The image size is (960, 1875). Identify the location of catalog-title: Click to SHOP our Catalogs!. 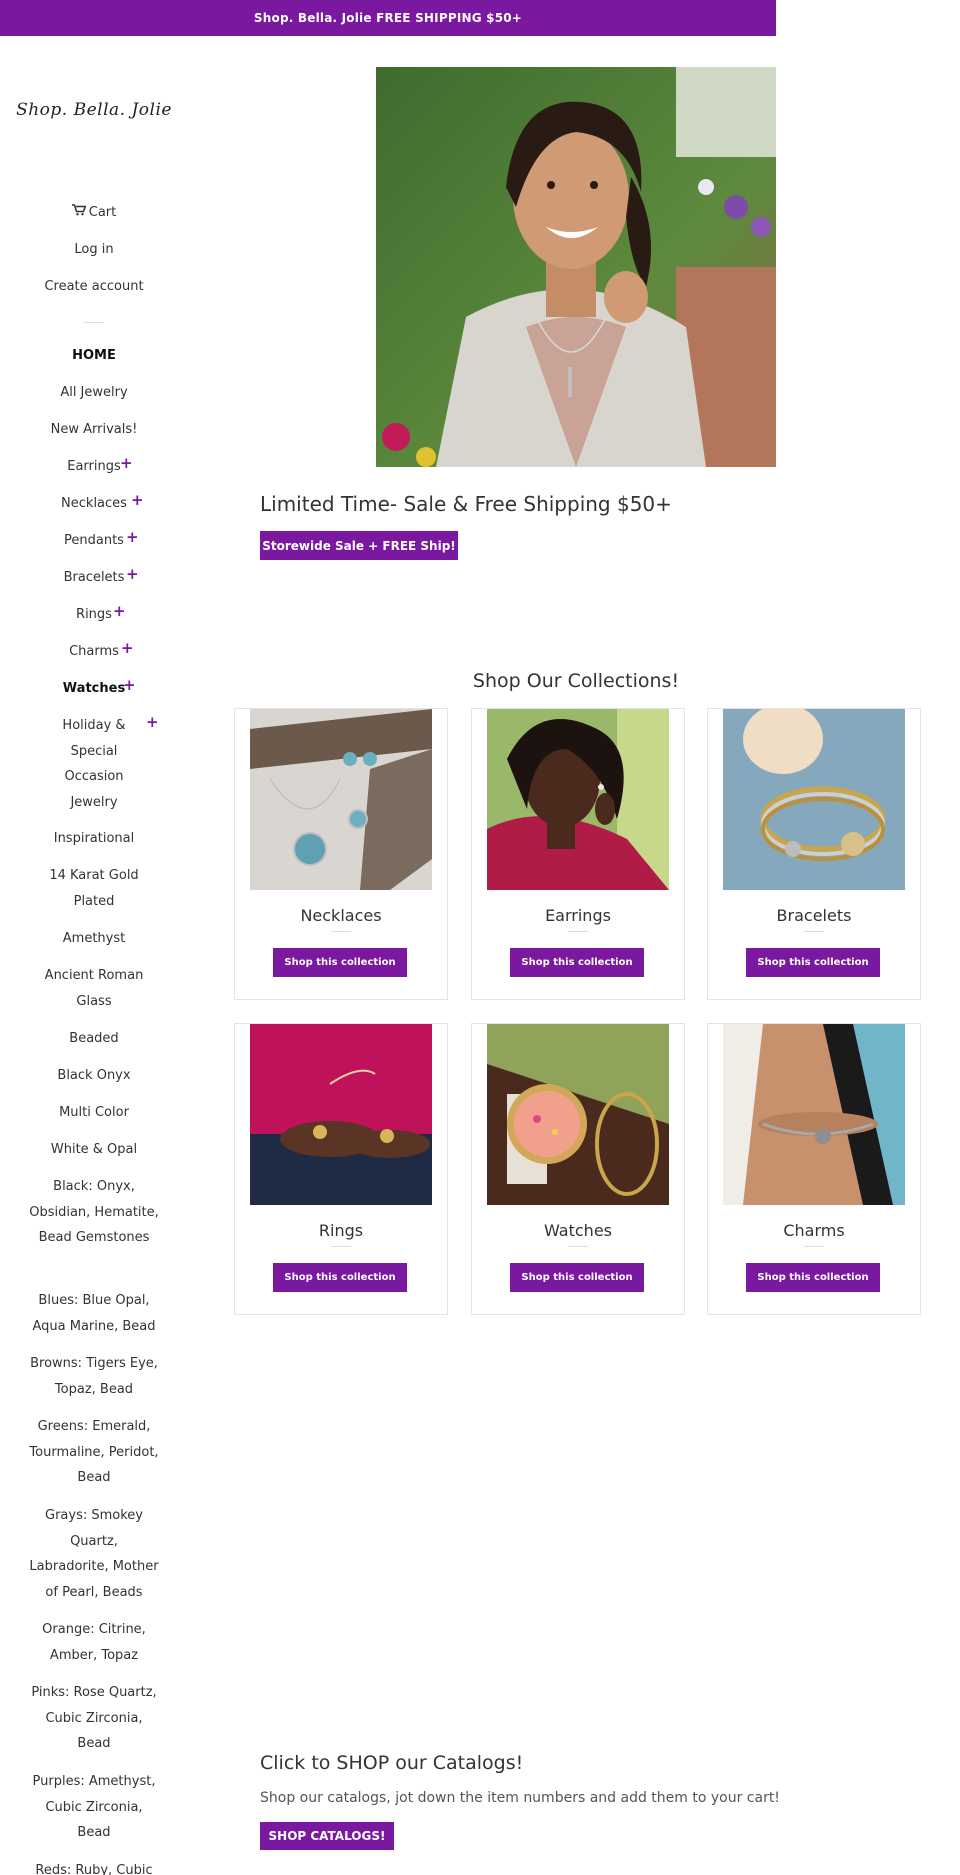
(392, 1763).